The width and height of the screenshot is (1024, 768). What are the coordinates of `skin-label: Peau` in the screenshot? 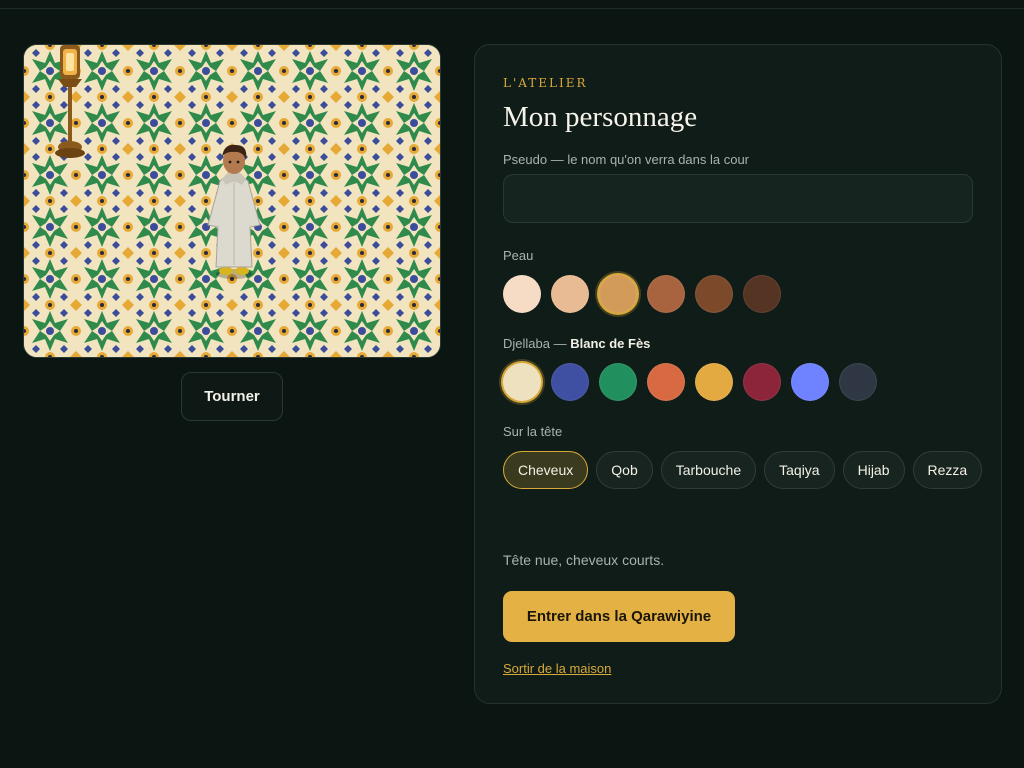 It's located at (518, 255).